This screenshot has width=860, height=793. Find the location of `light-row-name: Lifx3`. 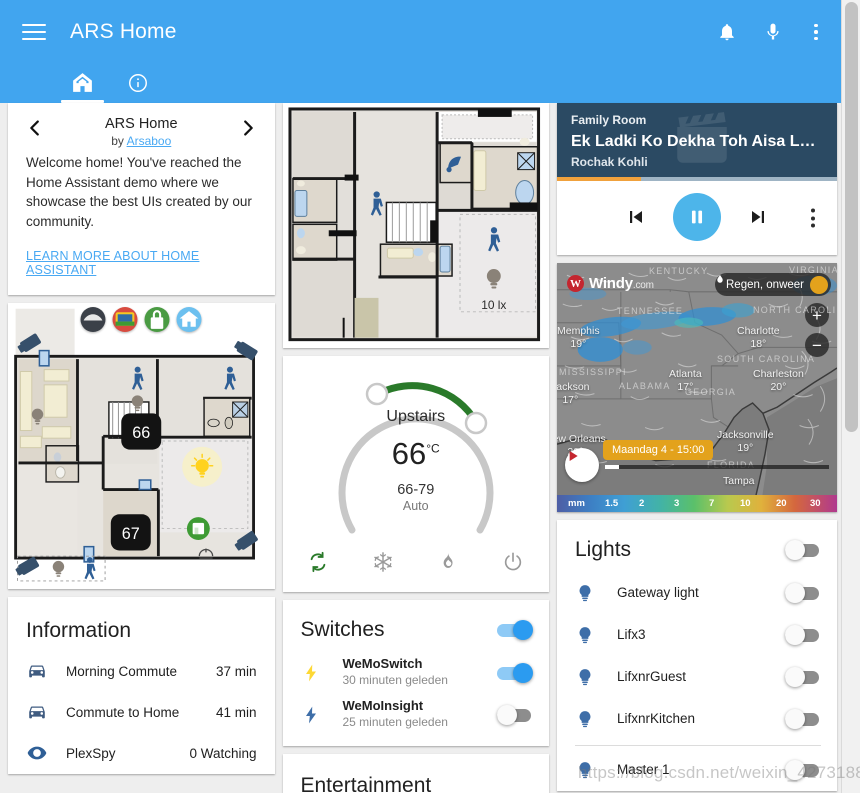

light-row-name: Lifx3 is located at coordinates (631, 635).